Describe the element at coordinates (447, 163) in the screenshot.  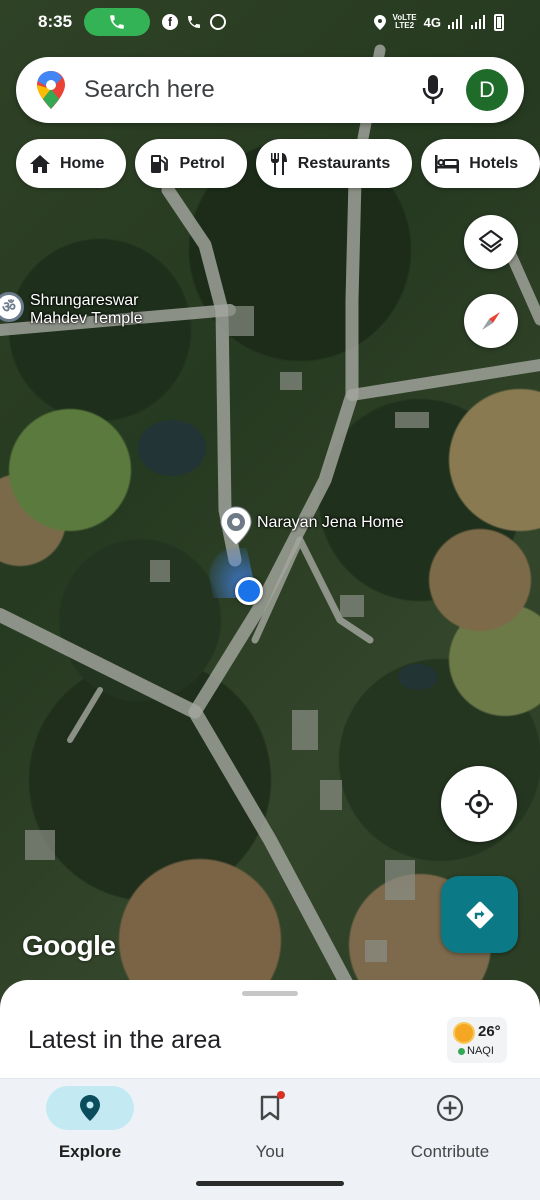
I see `hotel-icon` at that location.